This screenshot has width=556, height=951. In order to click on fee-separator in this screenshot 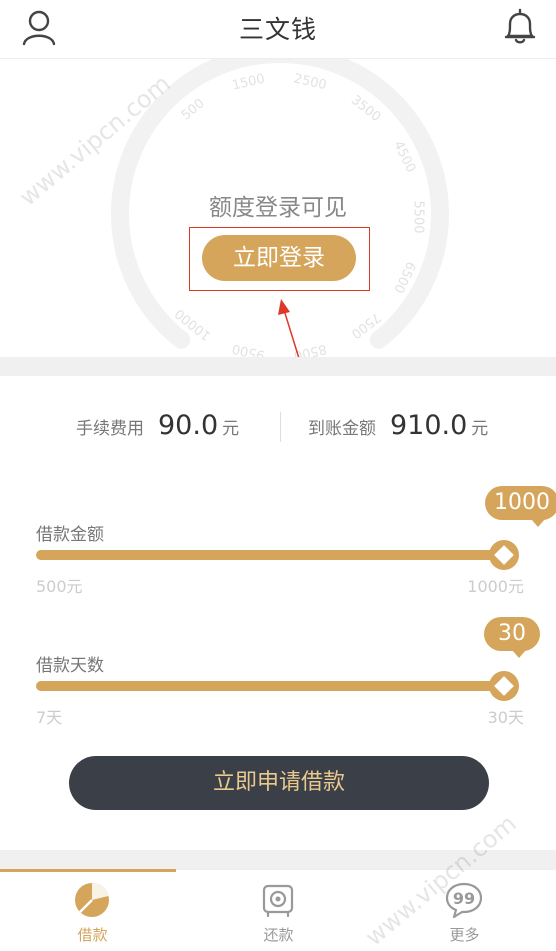, I will do `click(280, 427)`.